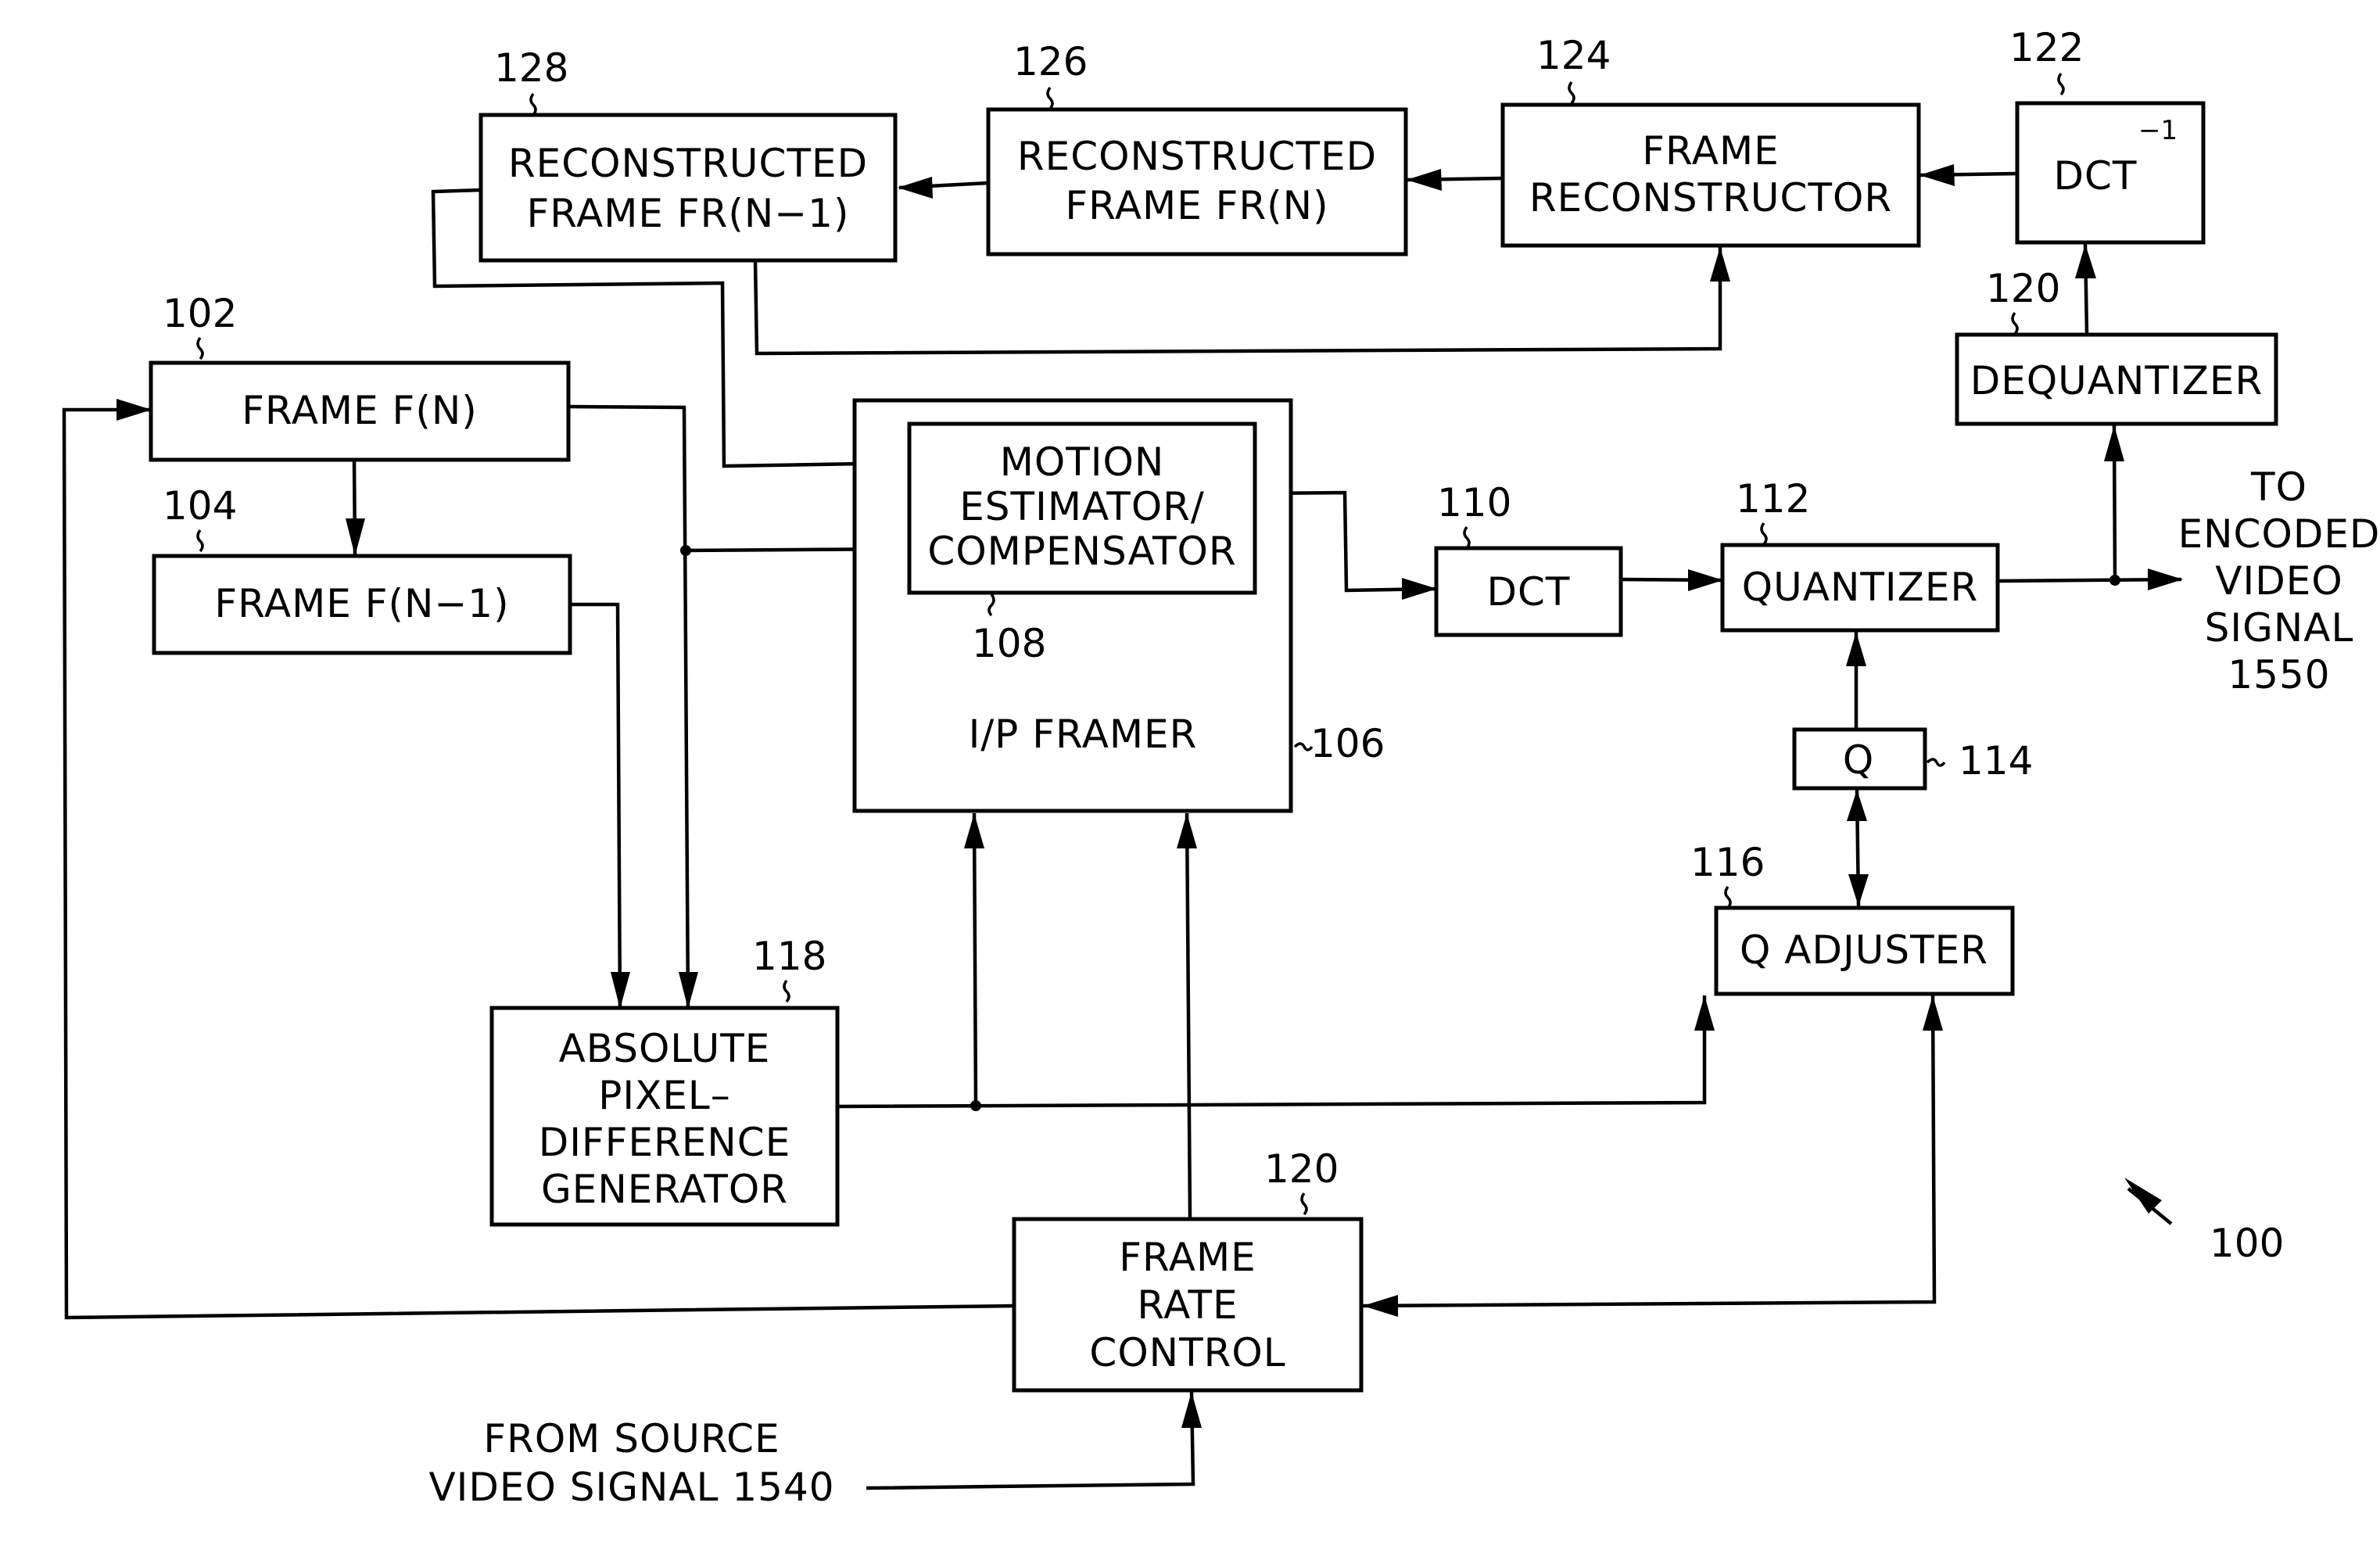 The height and width of the screenshot is (1560, 2380). What do you see at coordinates (1196, 205) in the screenshot?
I see `recon-curr-line2: FRAME FR(N)` at bounding box center [1196, 205].